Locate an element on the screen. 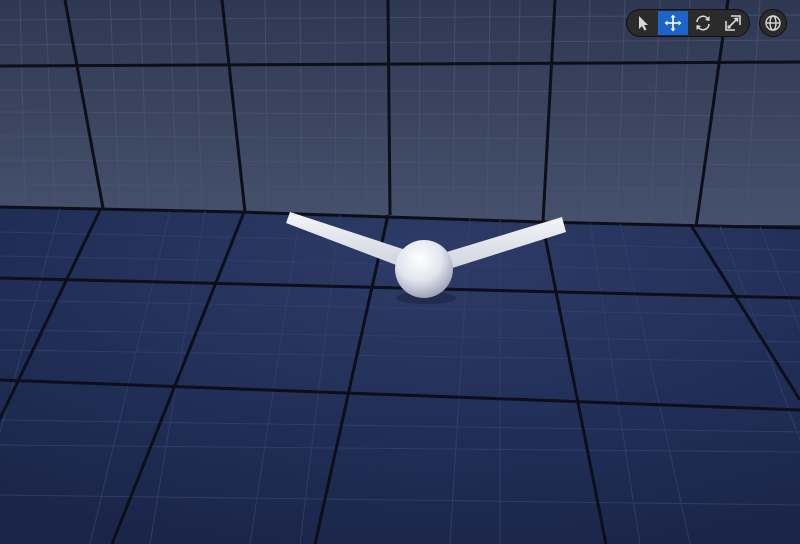 The width and height of the screenshot is (800, 544). sphere-mesh is located at coordinates (424, 269).